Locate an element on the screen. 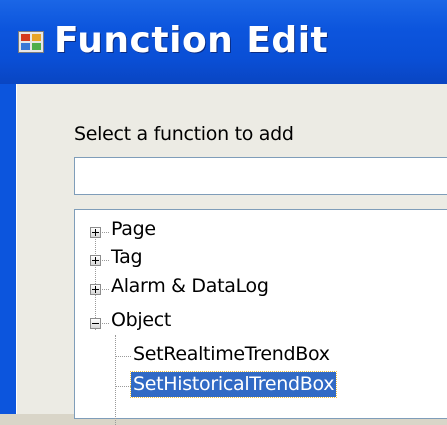 This screenshot has height=425, width=447. window-frame-left is located at coordinates (8, 249).